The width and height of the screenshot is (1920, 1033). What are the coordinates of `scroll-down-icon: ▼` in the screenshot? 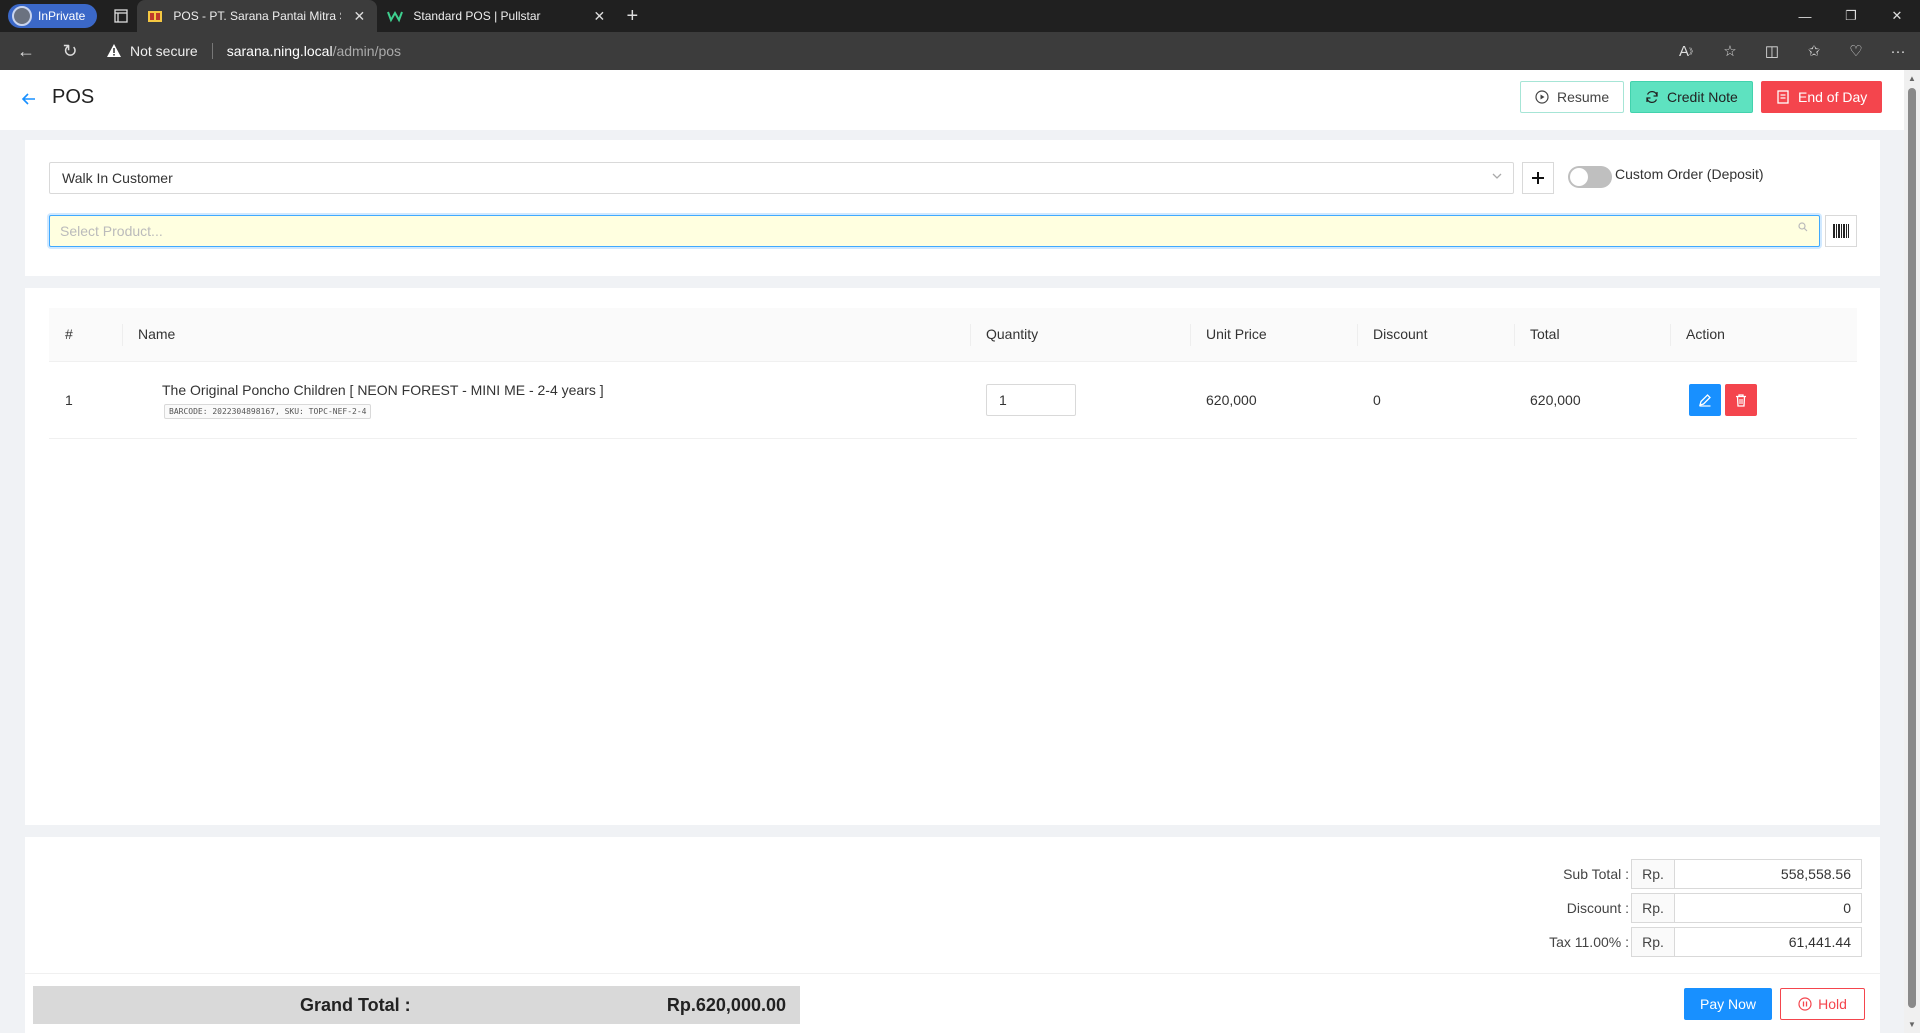 It's located at (1912, 1024).